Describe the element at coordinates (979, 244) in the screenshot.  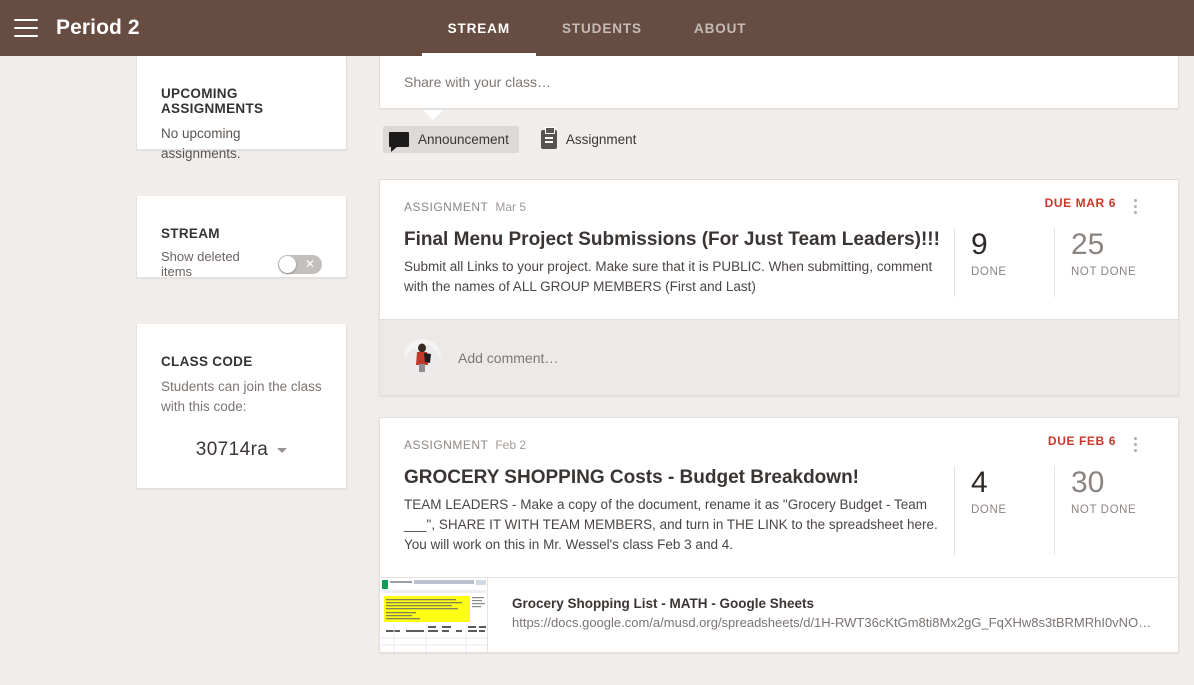
I see `done-count: 9` at that location.